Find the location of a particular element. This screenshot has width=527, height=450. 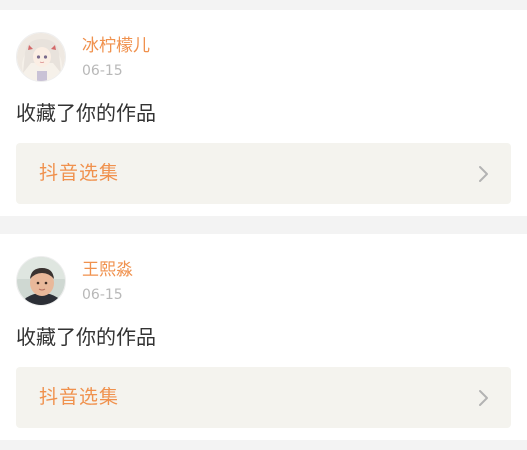

child-photo-avatar-icon is located at coordinates (41, 281).